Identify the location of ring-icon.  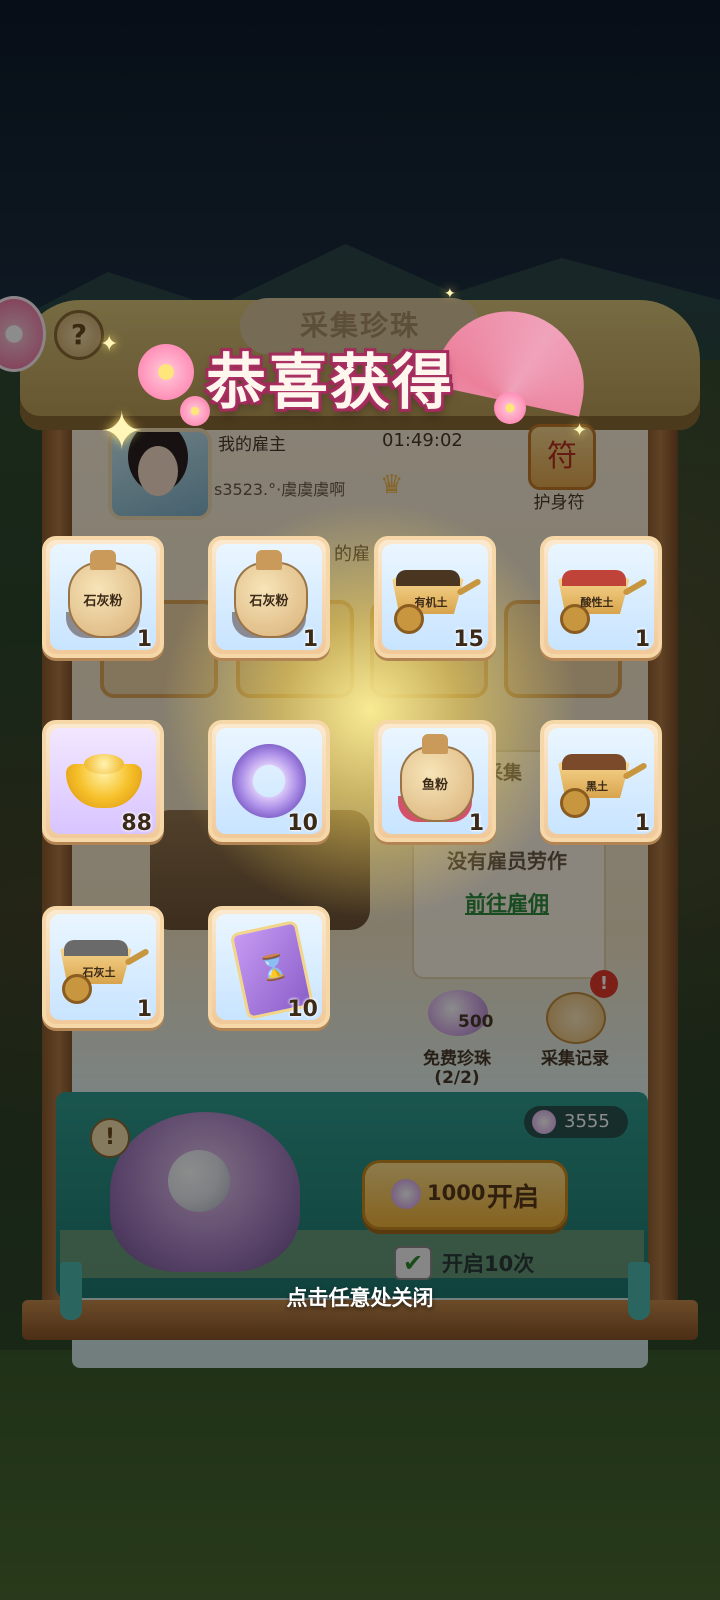
(269, 781).